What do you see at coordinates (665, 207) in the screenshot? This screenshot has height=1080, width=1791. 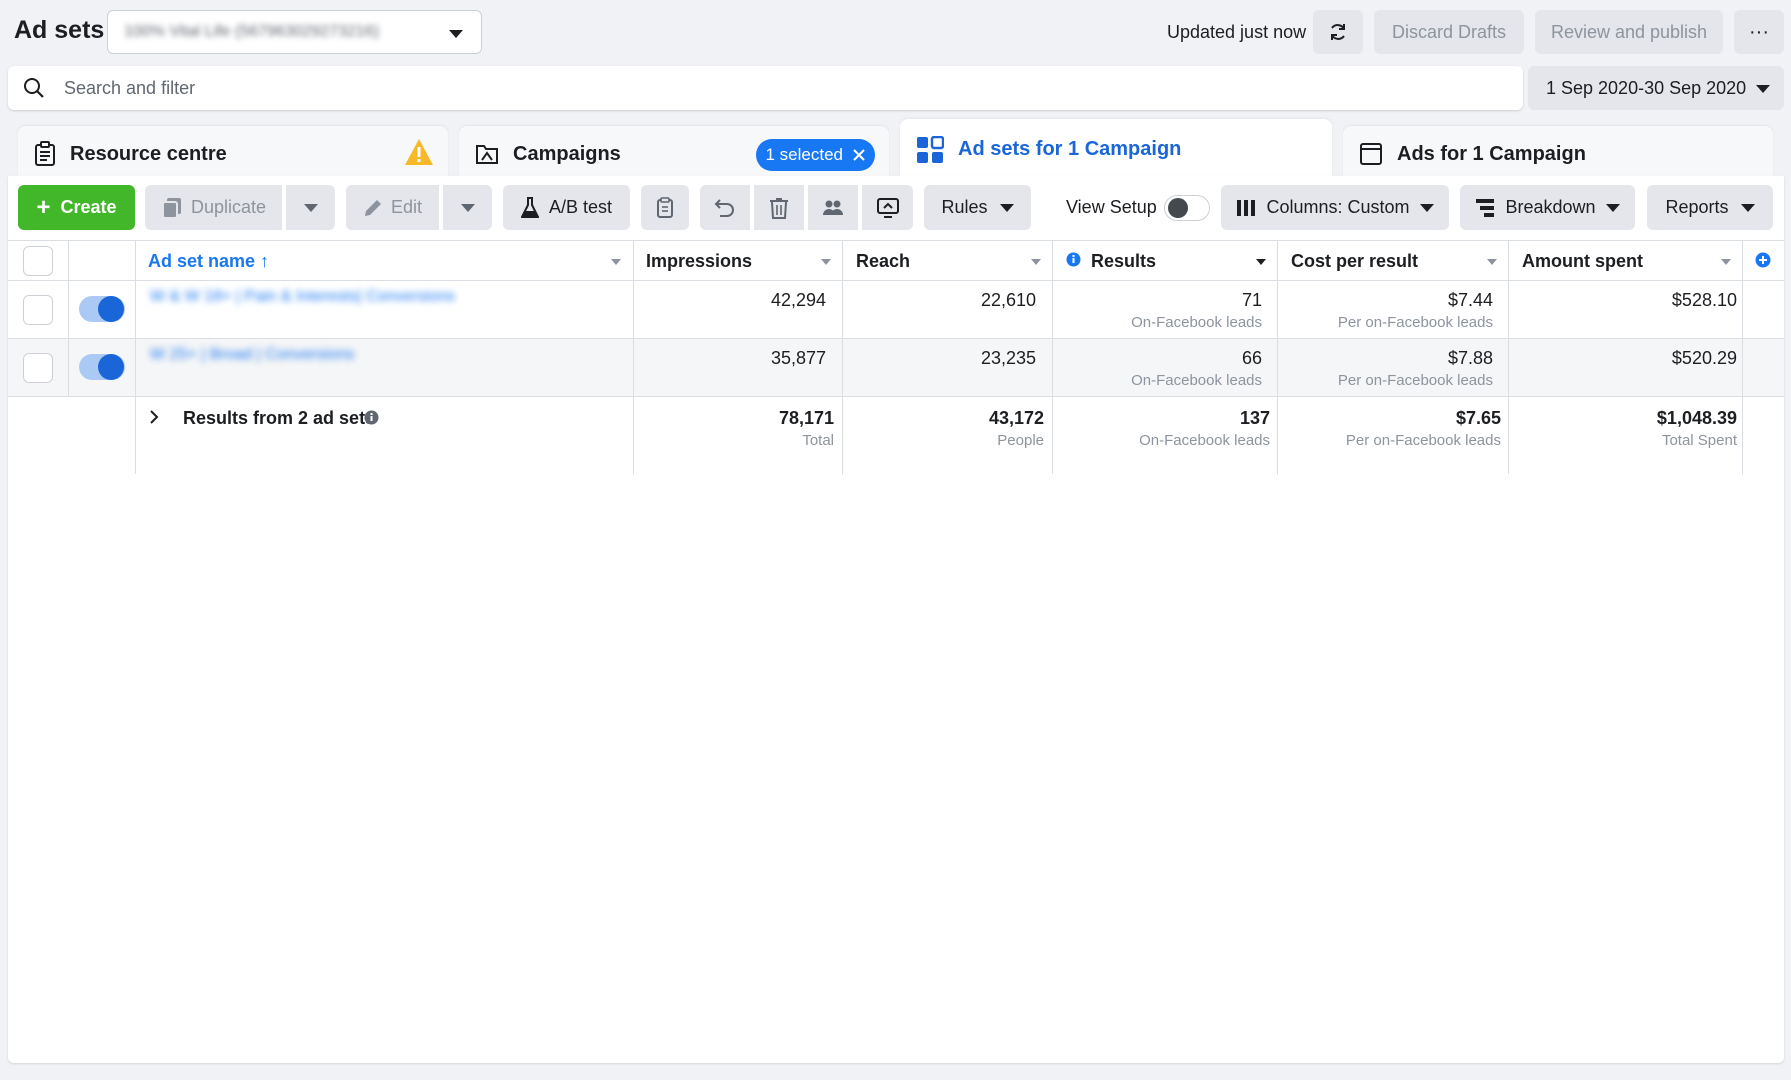 I see `paste-button` at bounding box center [665, 207].